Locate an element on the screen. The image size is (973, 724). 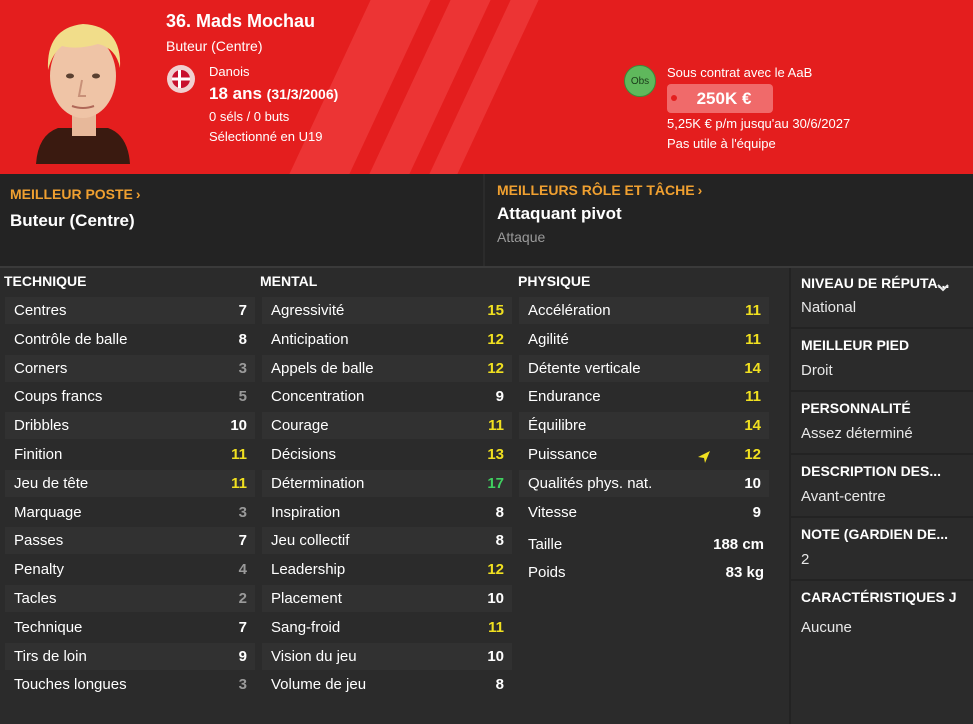
description-value: Avant-centre is located at coordinates (843, 496).